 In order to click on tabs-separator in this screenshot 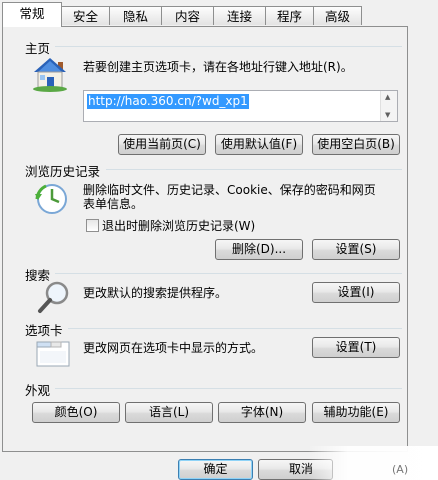, I will do `click(235, 328)`.